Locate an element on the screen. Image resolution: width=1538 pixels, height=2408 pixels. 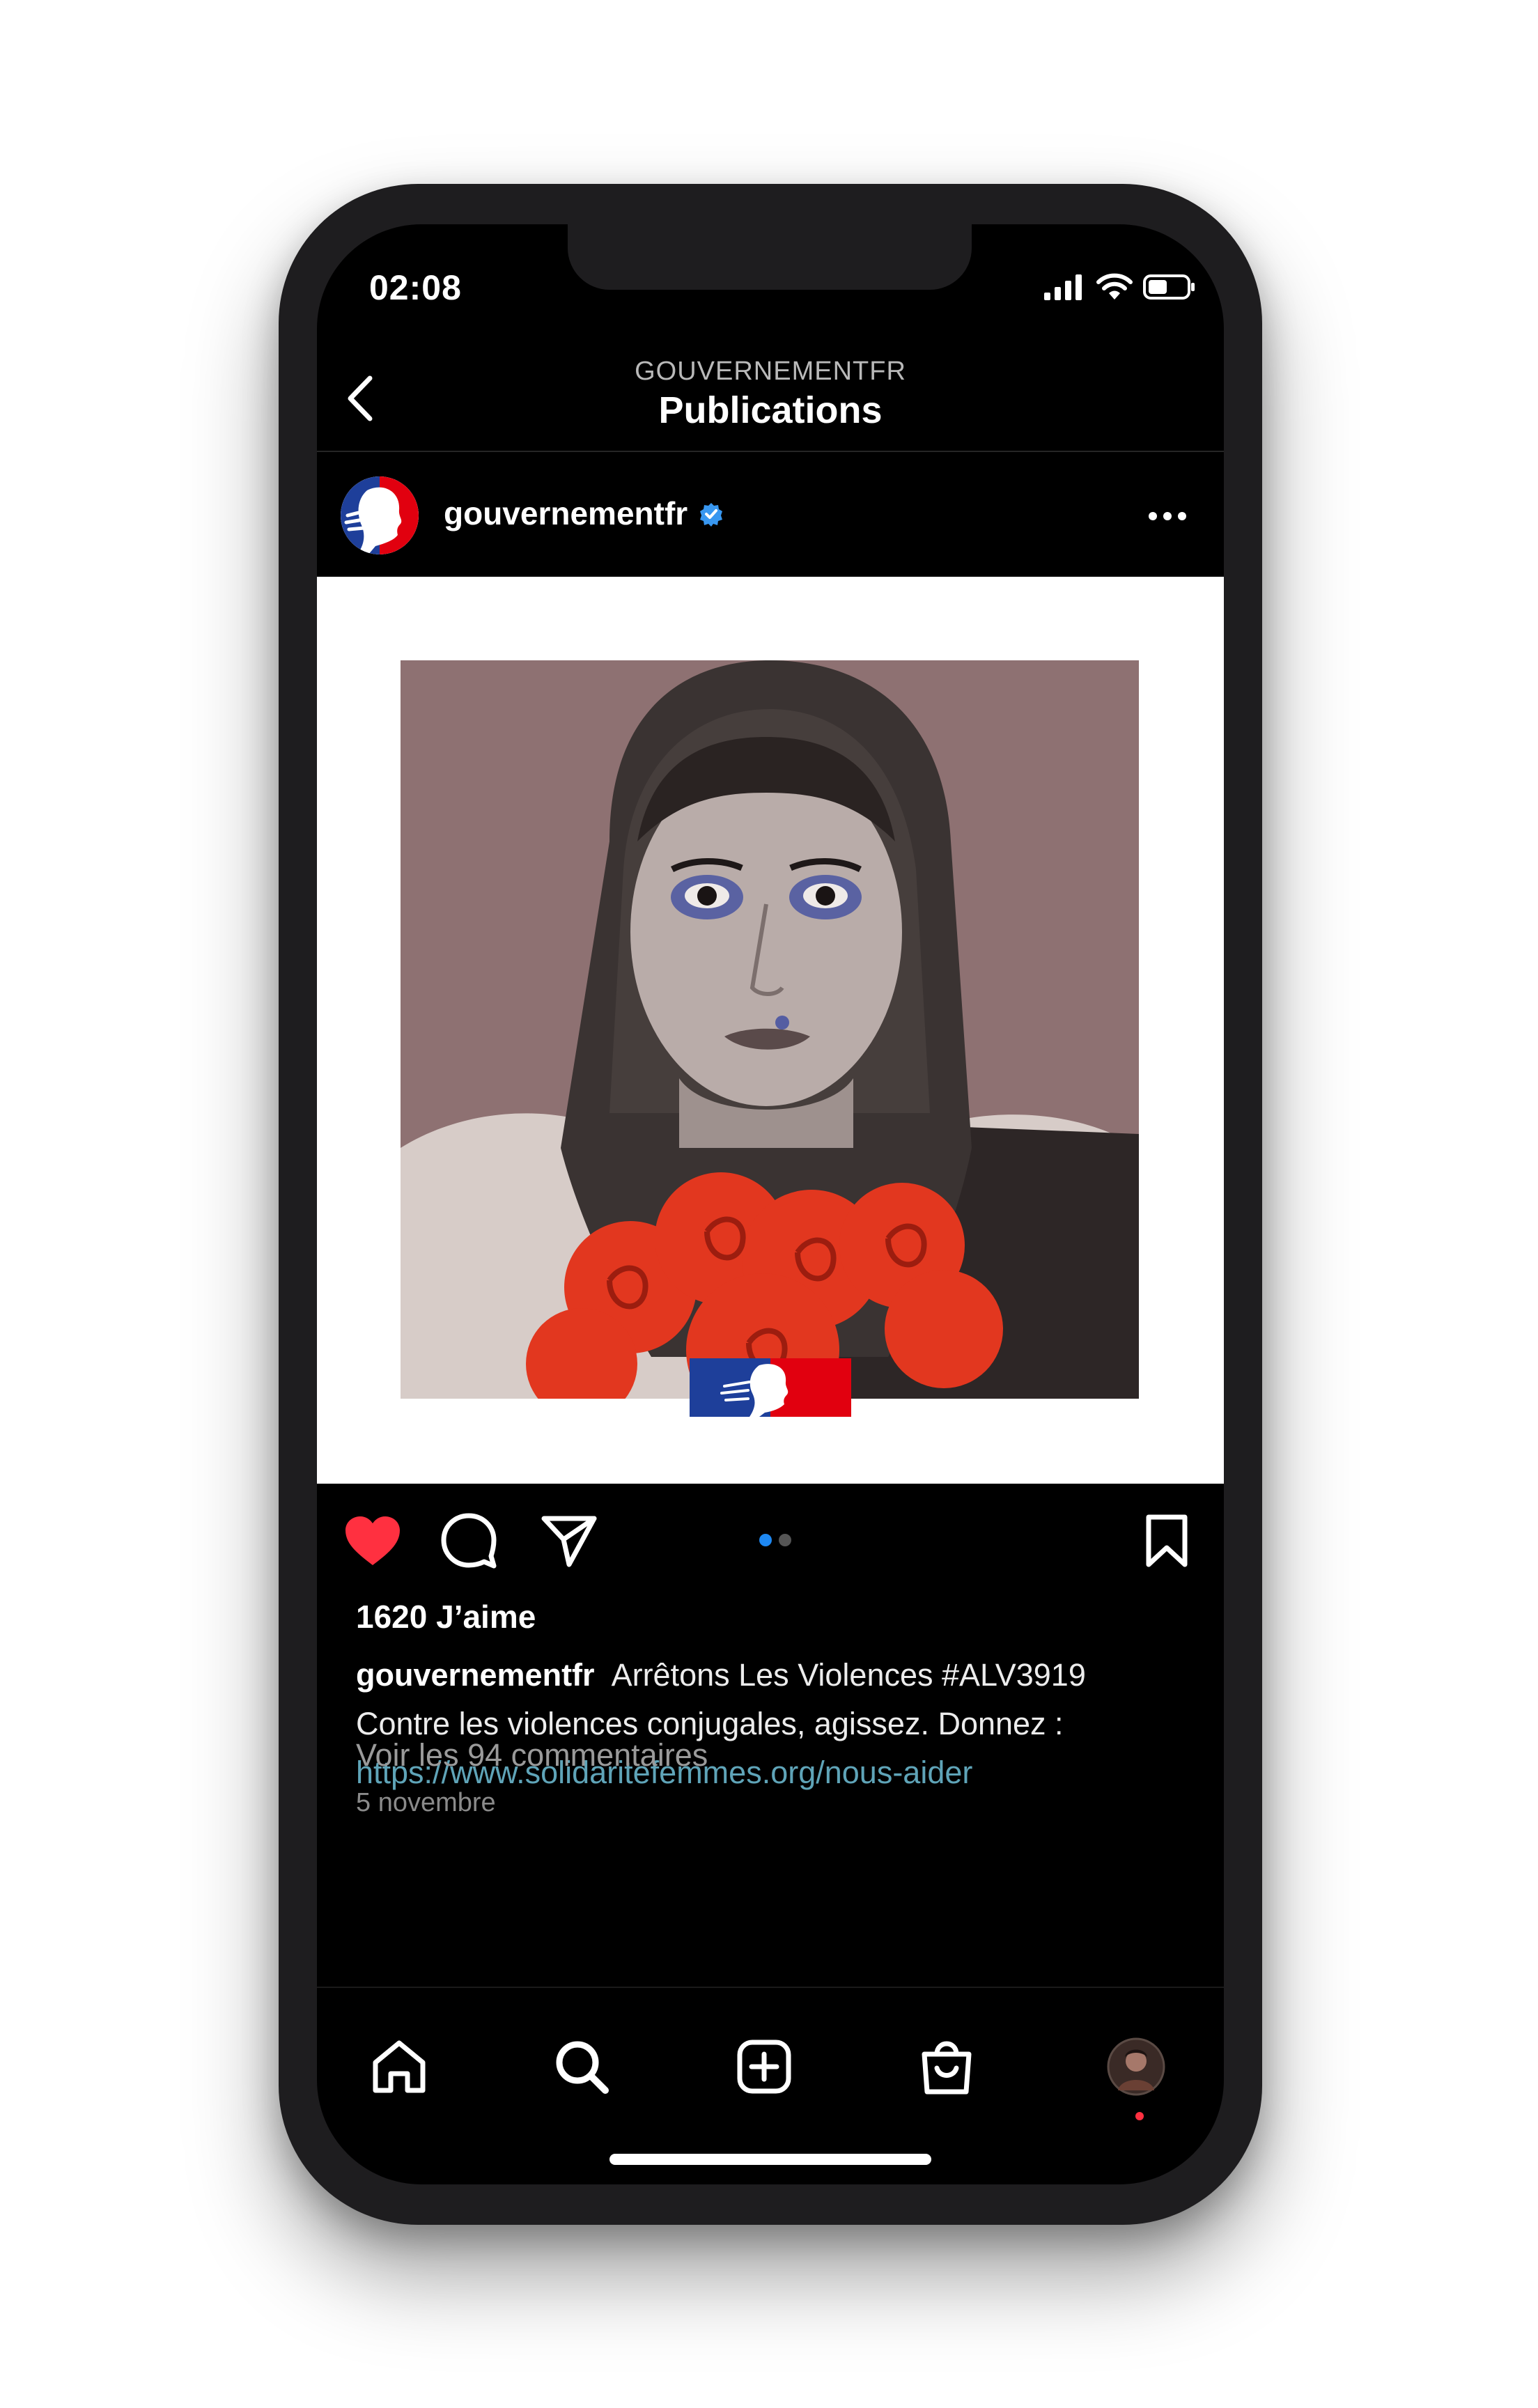
profile-avatar-icon is located at coordinates (1136, 2066).